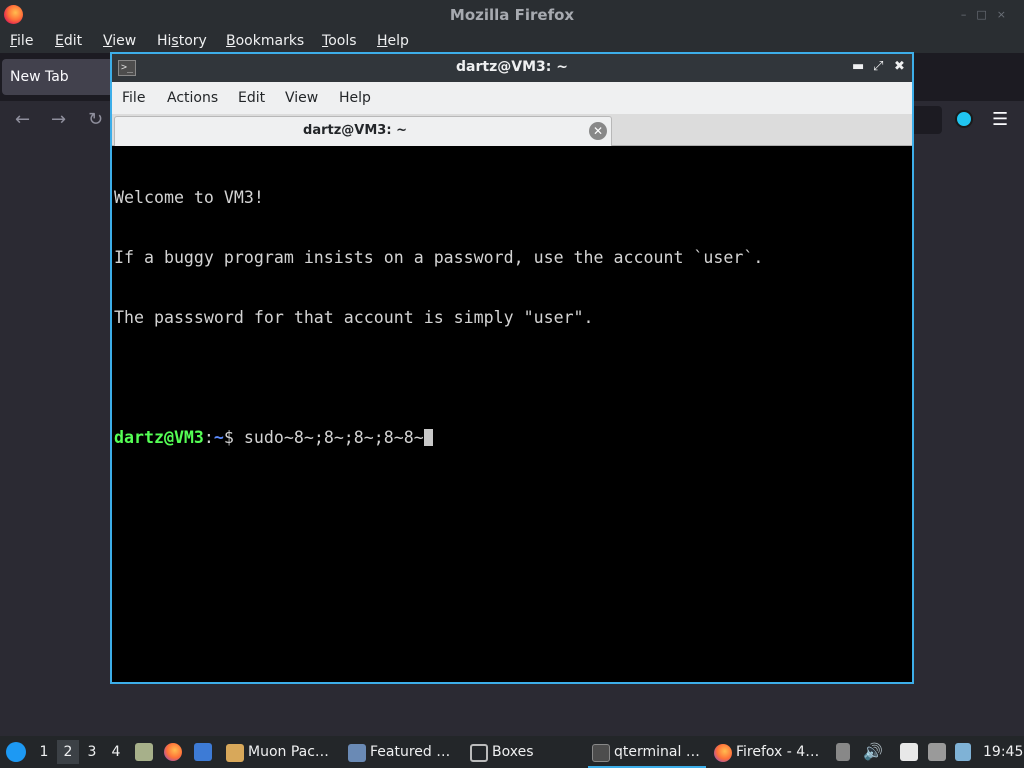 The width and height of the screenshot is (1024, 768). I want to click on terminal-tabbar: dartz@VM3: ~ ✕, so click(512, 130).